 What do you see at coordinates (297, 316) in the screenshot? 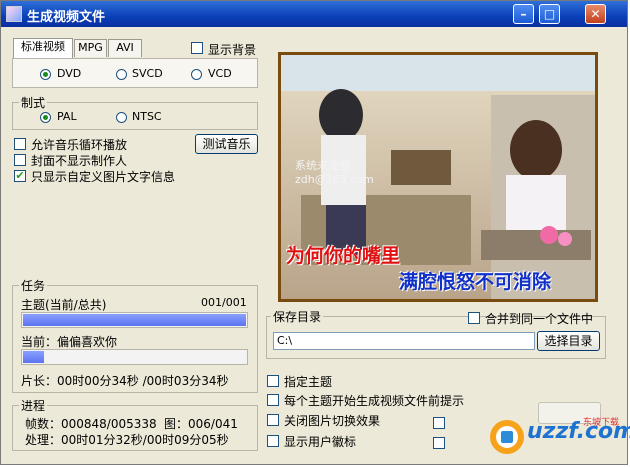
I see `save-dir-label: 保存目录` at bounding box center [297, 316].